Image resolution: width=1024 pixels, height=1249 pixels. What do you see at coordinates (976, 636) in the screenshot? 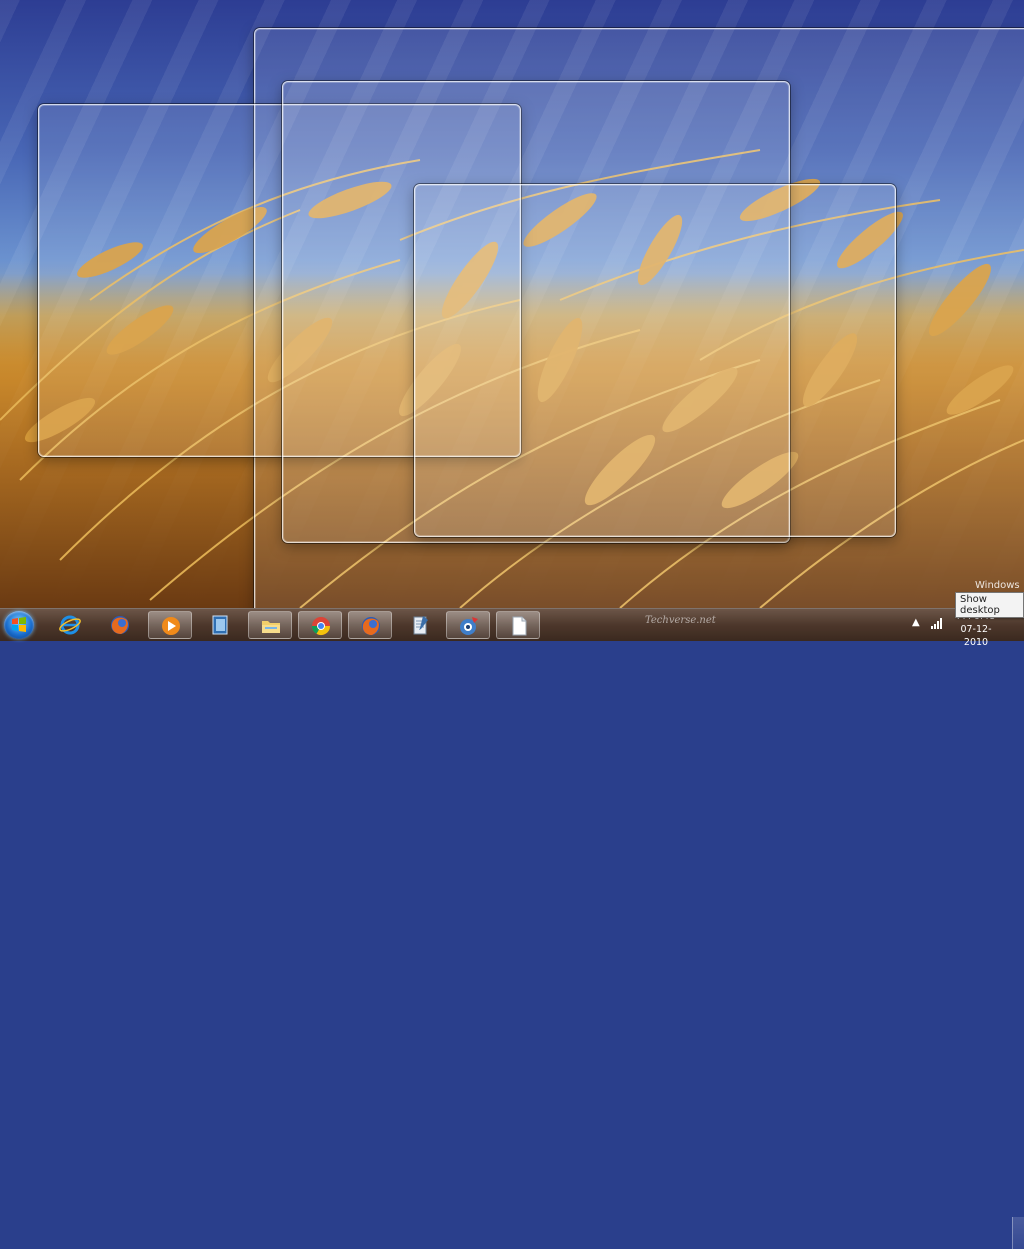
I see `clock-date: 07-12-2010` at bounding box center [976, 636].